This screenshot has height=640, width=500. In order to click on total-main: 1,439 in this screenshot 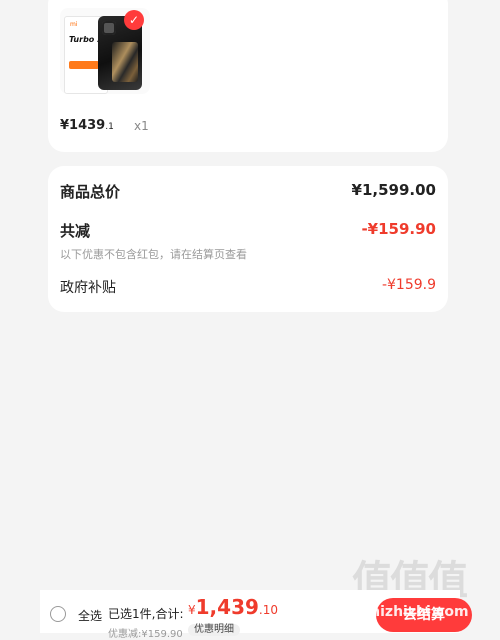, I will do `click(227, 607)`.